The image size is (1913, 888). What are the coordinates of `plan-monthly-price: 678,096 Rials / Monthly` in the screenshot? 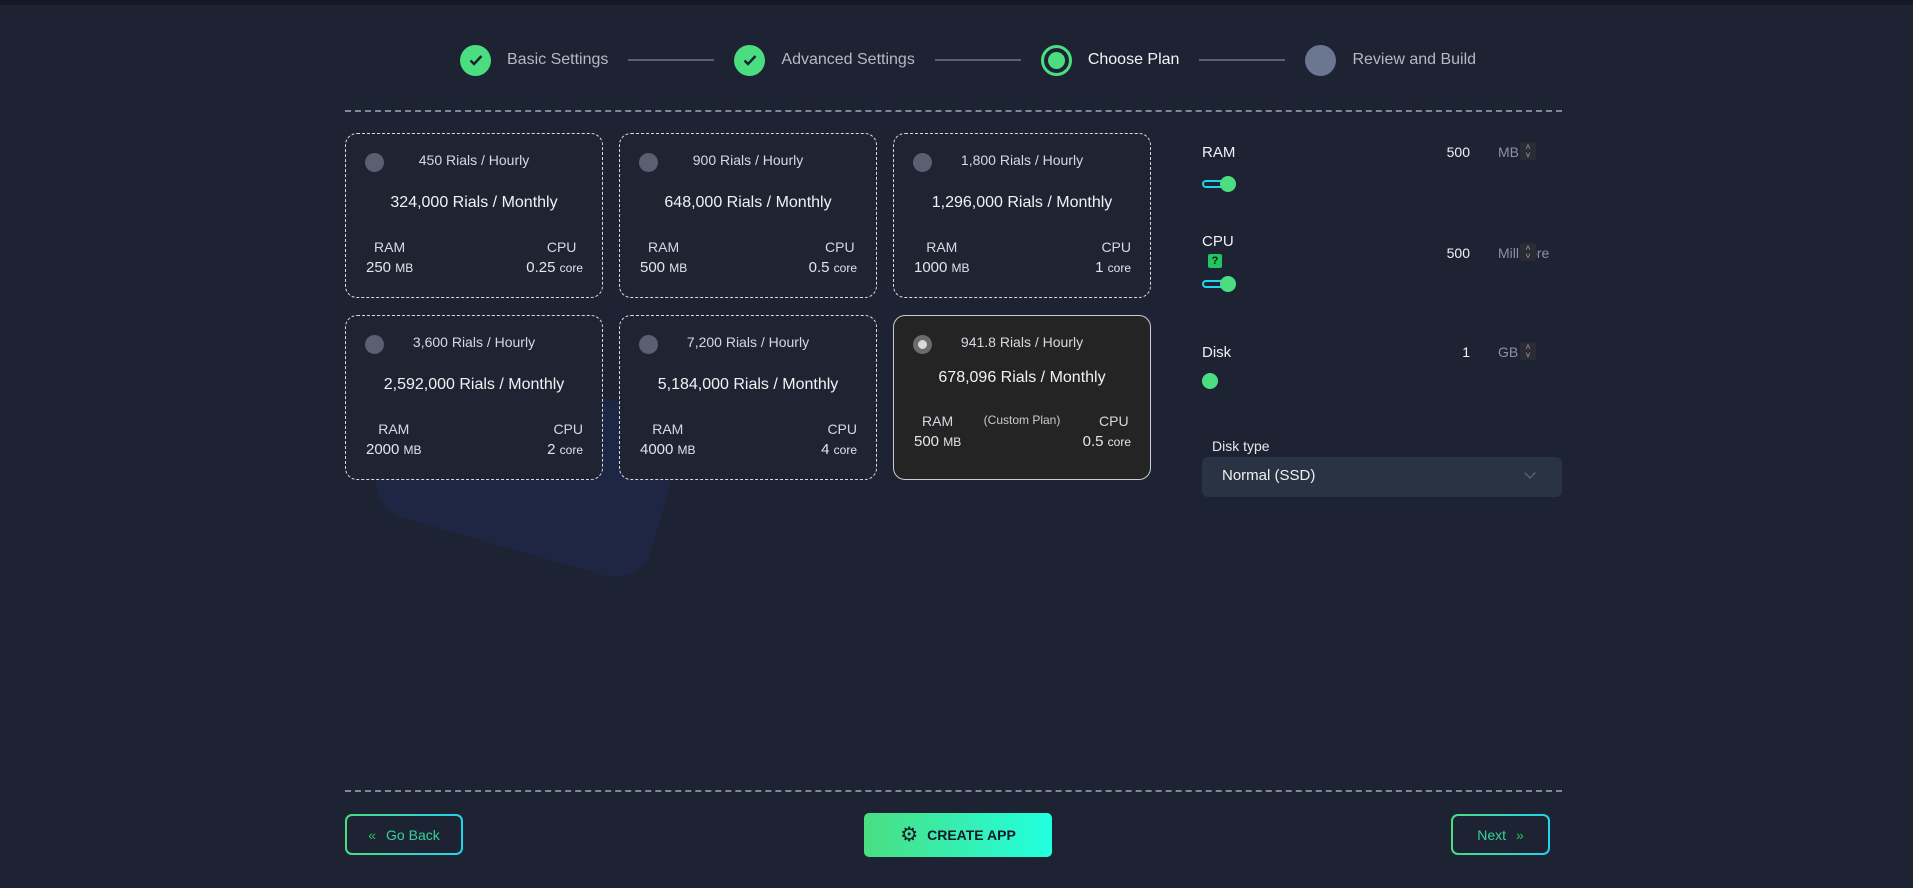 It's located at (1022, 377).